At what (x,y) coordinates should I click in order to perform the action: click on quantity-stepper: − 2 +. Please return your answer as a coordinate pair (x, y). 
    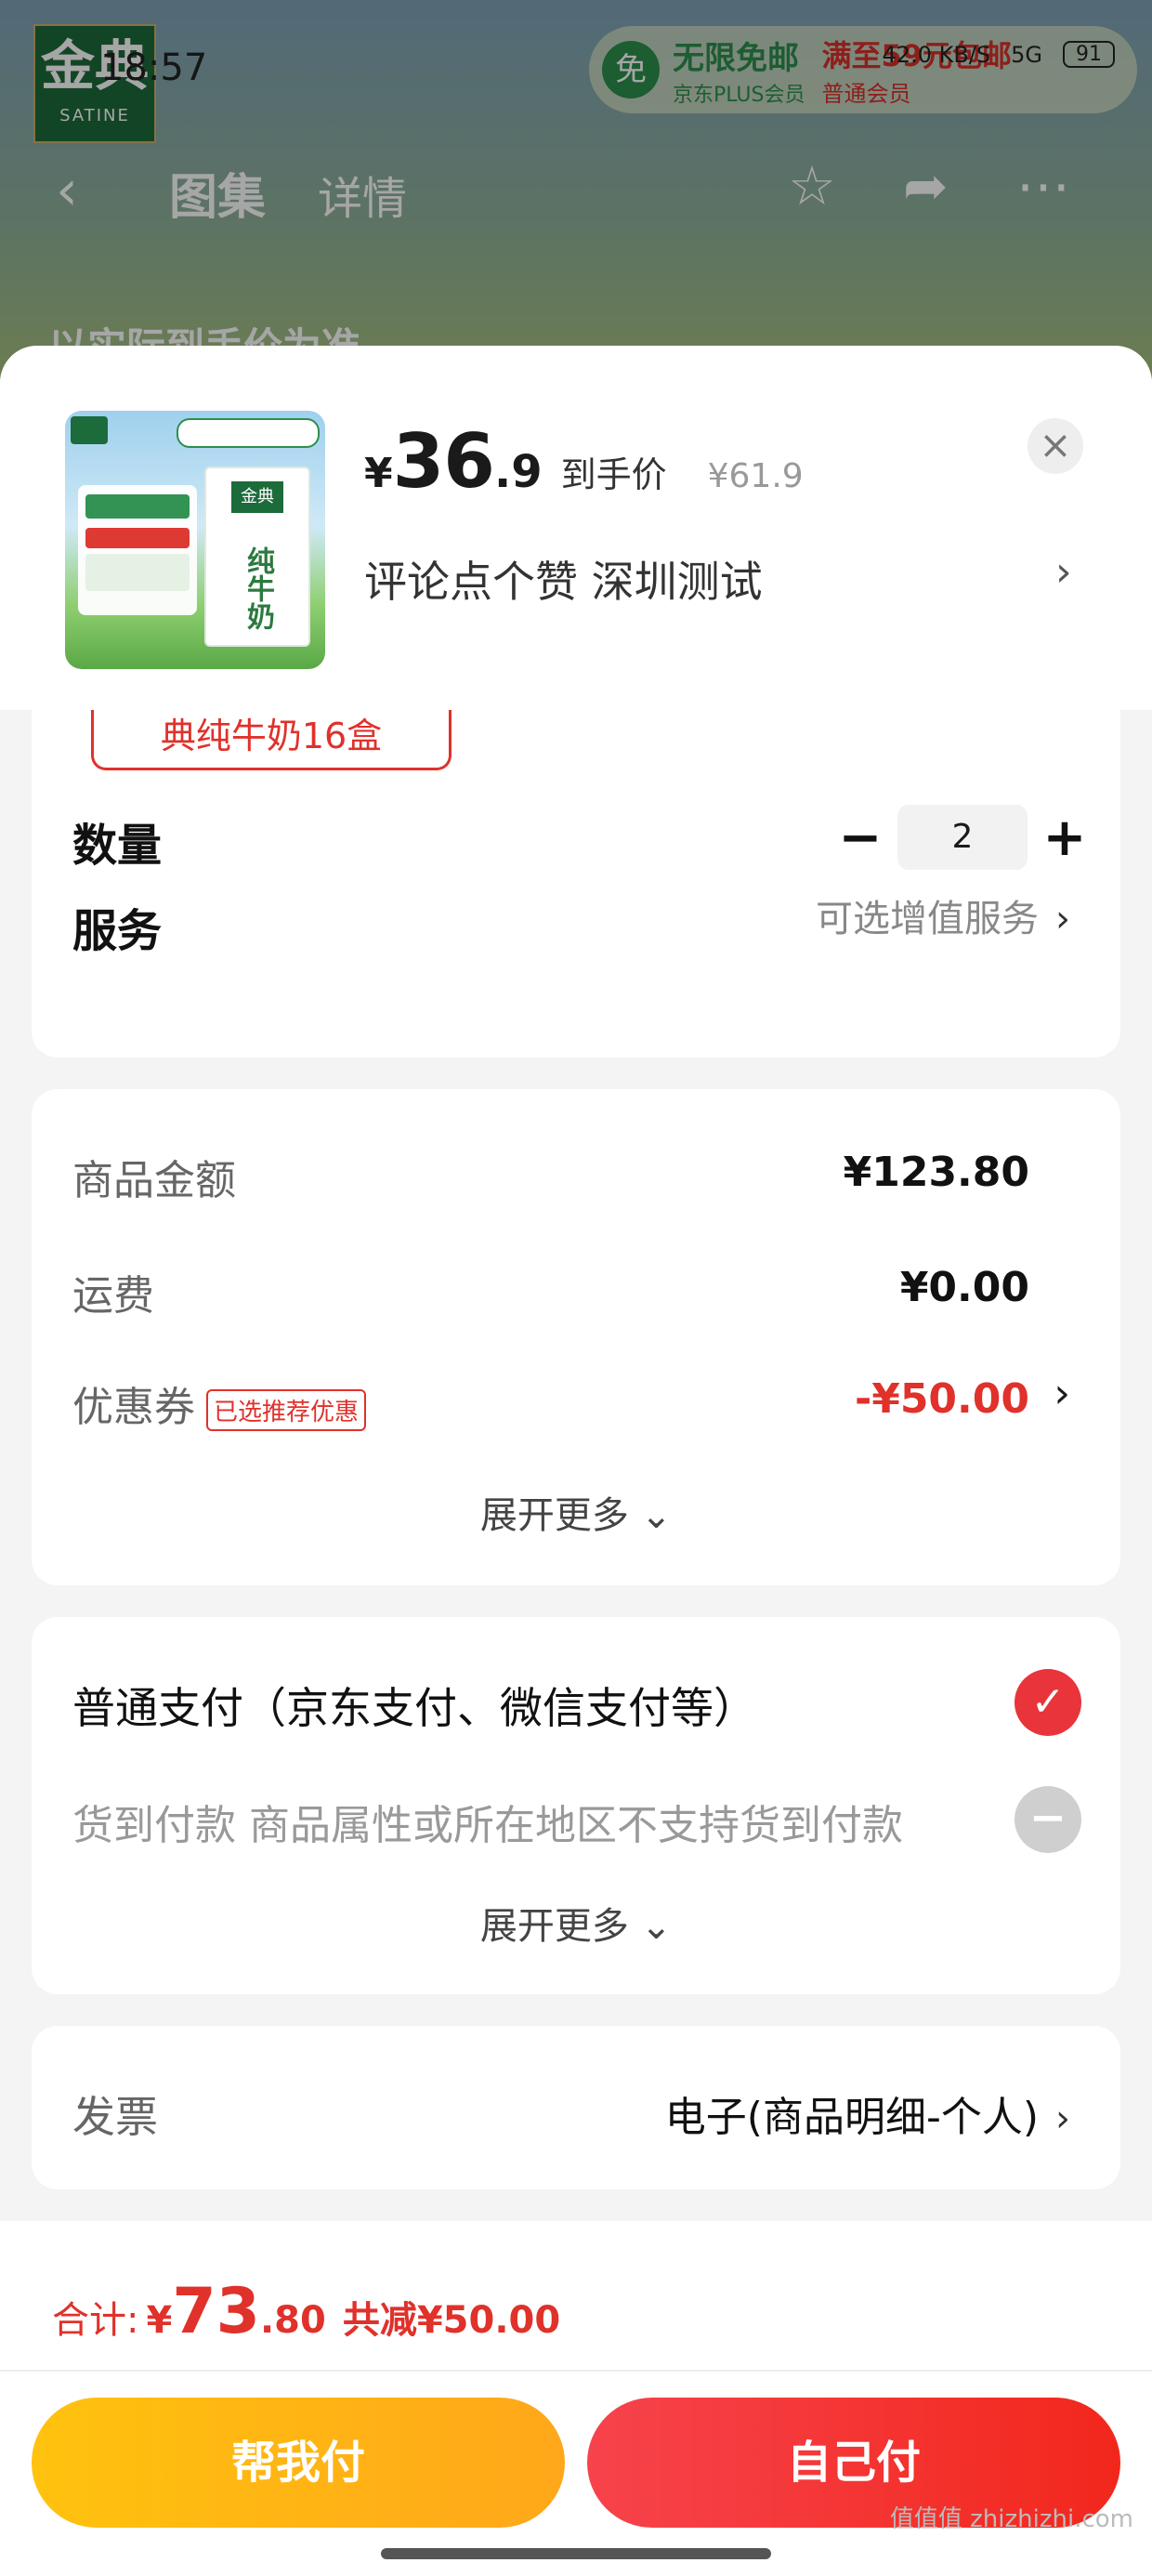
    Looking at the image, I should click on (962, 837).